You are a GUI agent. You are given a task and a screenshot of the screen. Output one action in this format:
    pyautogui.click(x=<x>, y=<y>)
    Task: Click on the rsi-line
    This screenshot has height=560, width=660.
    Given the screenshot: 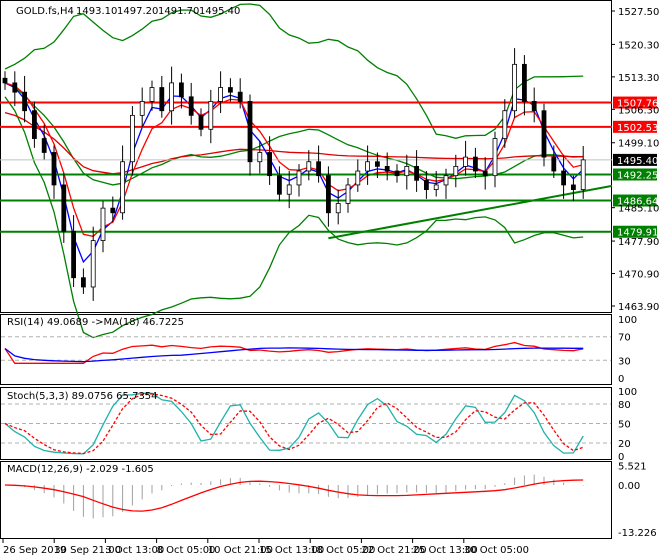 What is the action you would take?
    pyautogui.click(x=294, y=352)
    